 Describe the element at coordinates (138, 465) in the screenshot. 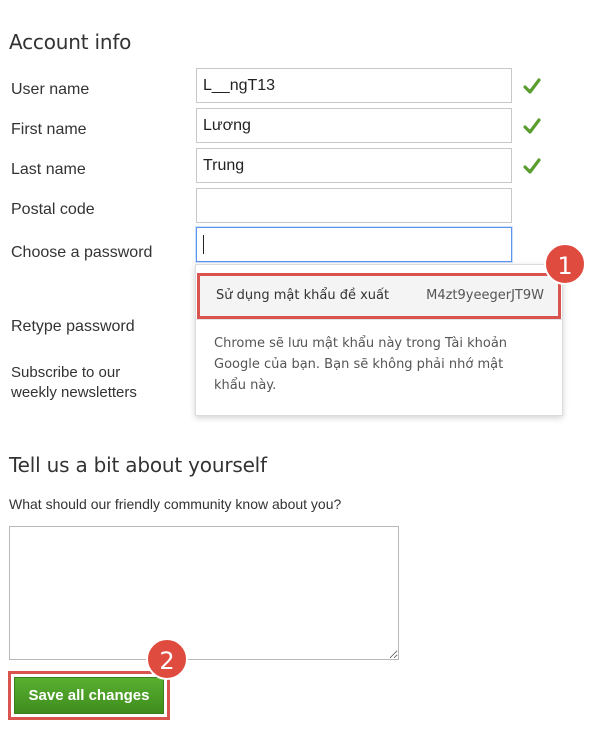

I see `about-heading: Tell us a bit about yourself` at that location.